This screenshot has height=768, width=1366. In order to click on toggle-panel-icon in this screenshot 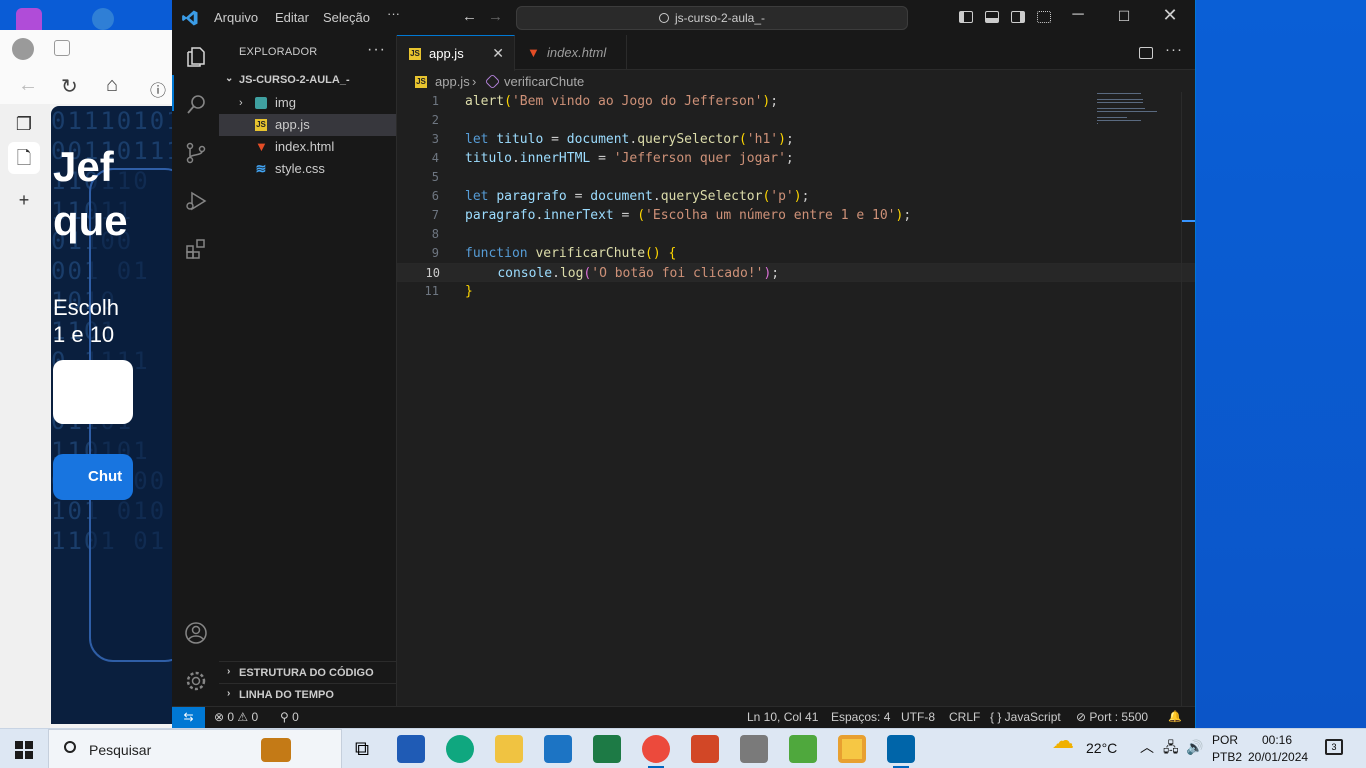, I will do `click(992, 17)`.